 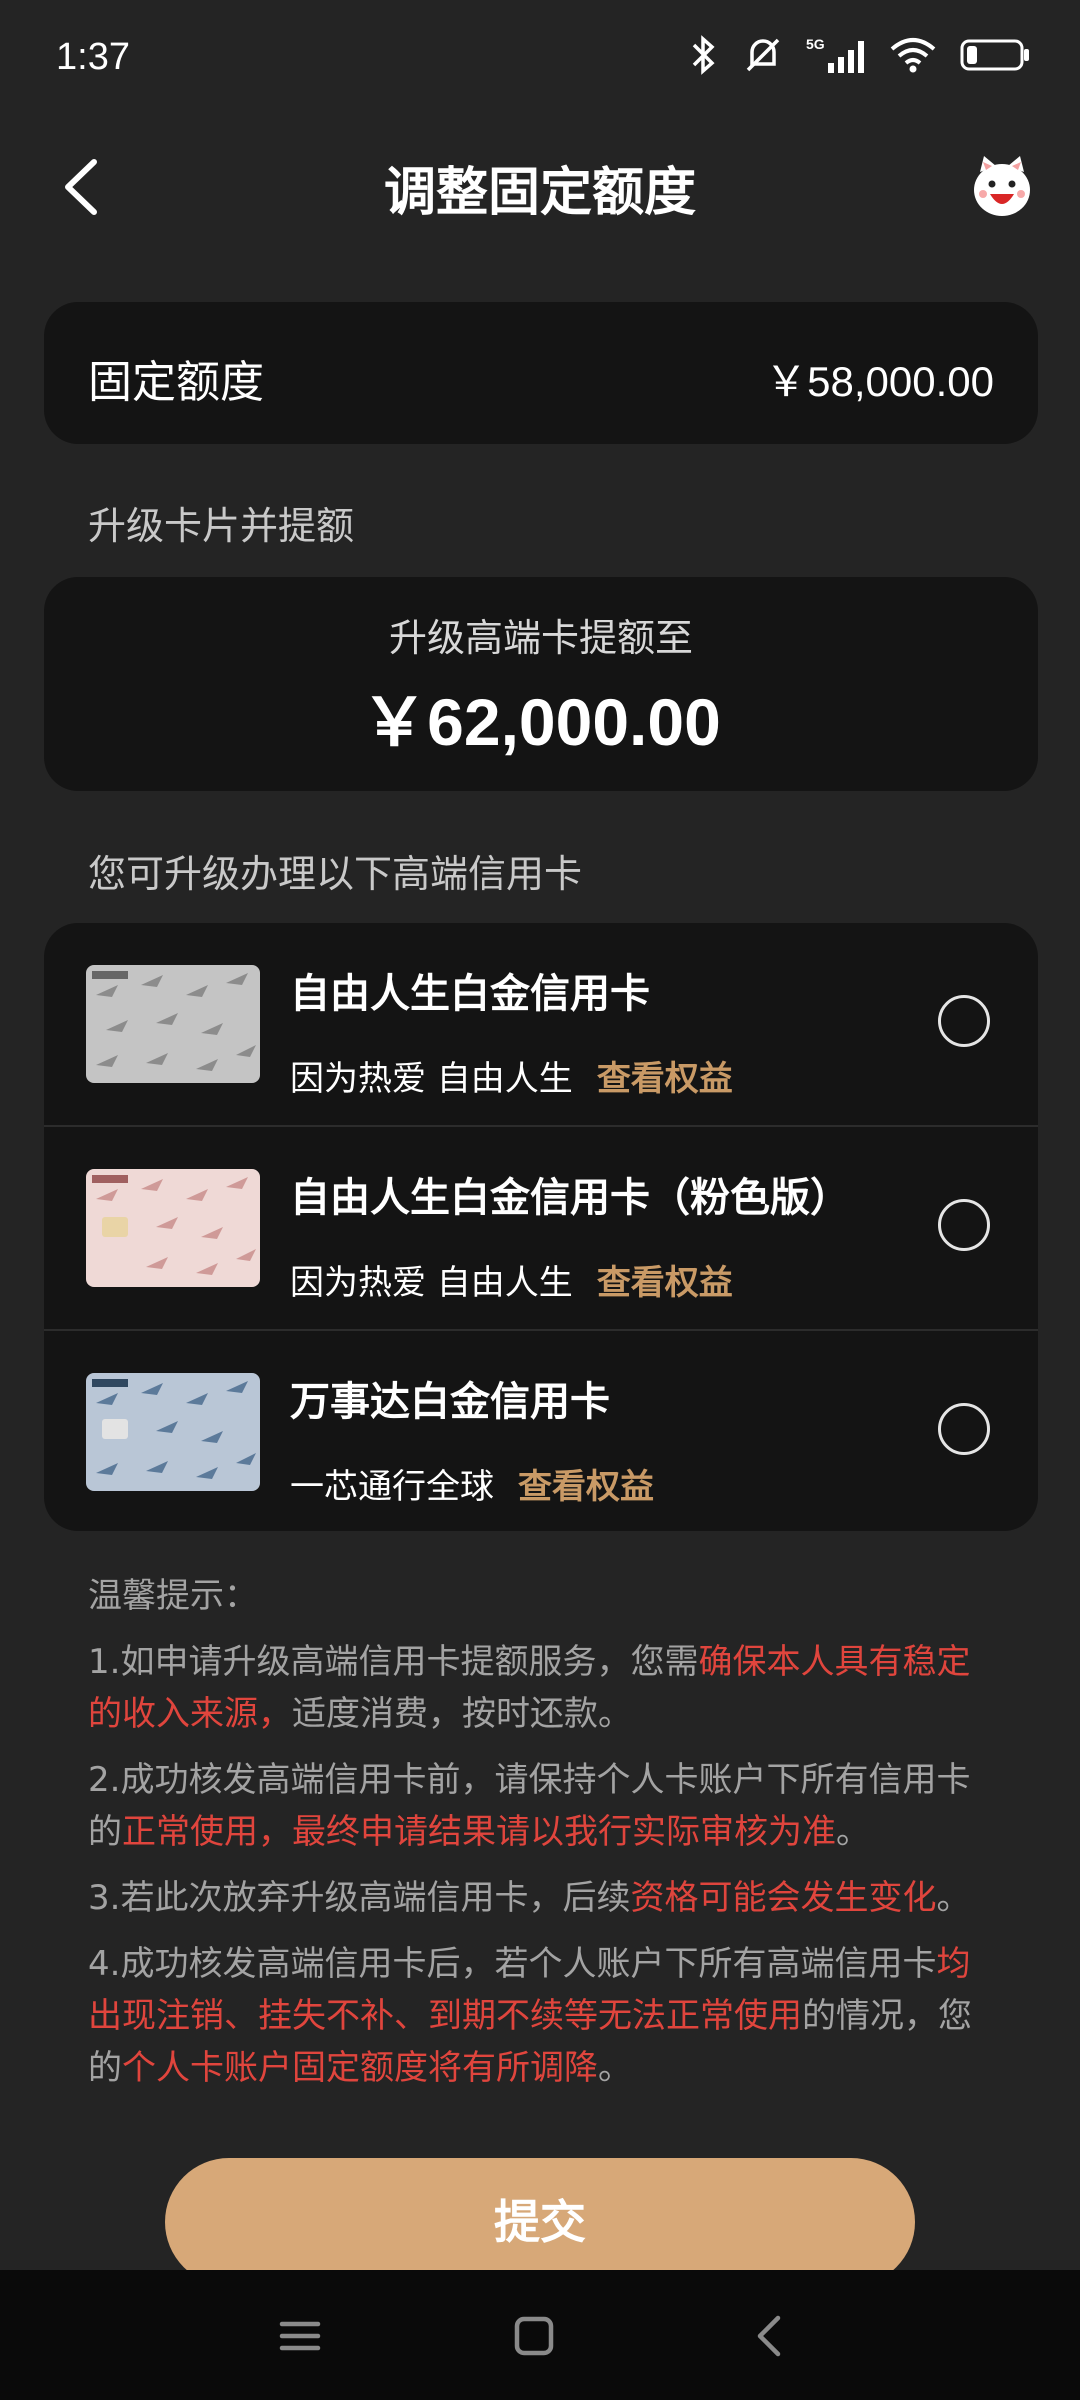 I want to click on tip-text: 4.成功核发高端信用卡后，若个人账户下所有高端信用卡, so click(x=512, y=1964).